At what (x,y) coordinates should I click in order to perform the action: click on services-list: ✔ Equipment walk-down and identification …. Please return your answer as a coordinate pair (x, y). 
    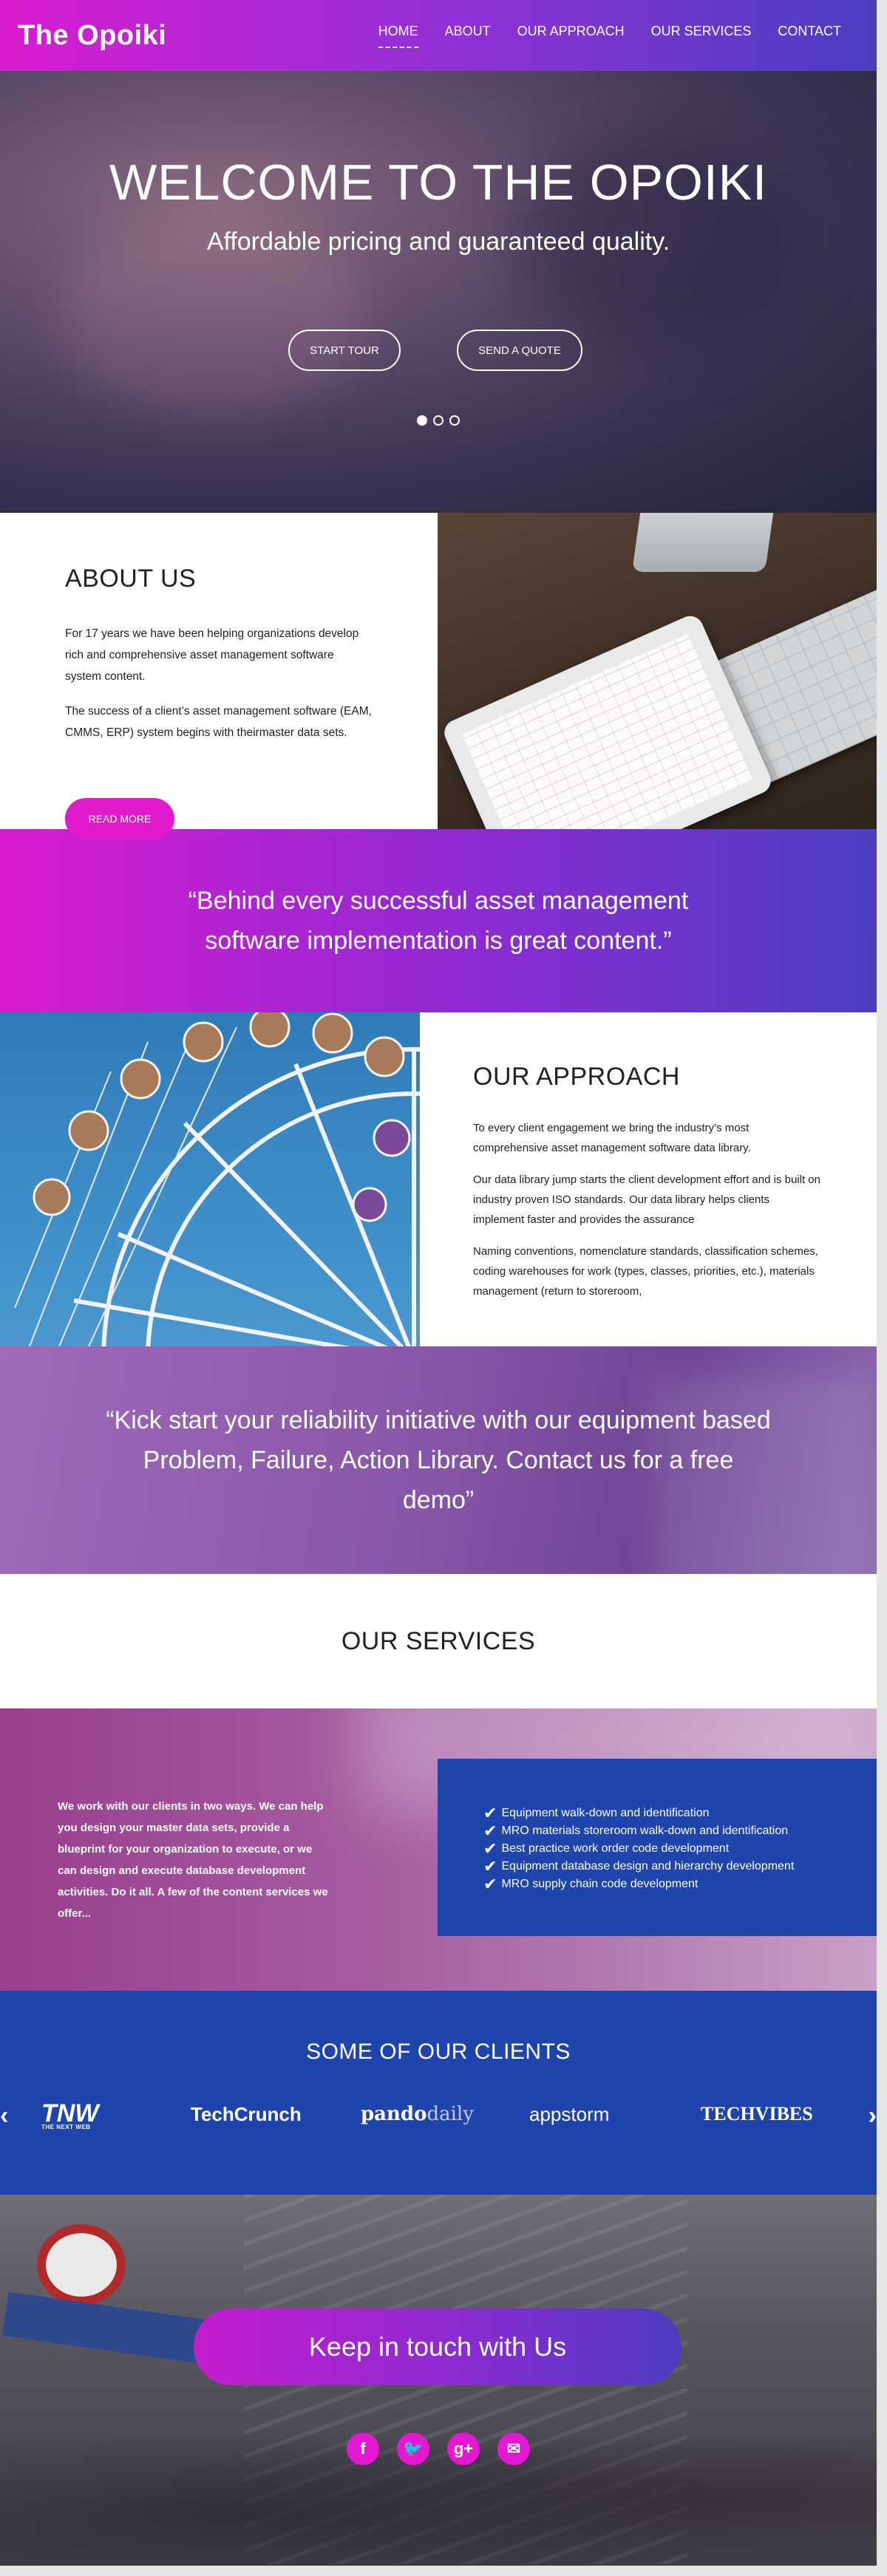
    Looking at the image, I should click on (680, 1849).